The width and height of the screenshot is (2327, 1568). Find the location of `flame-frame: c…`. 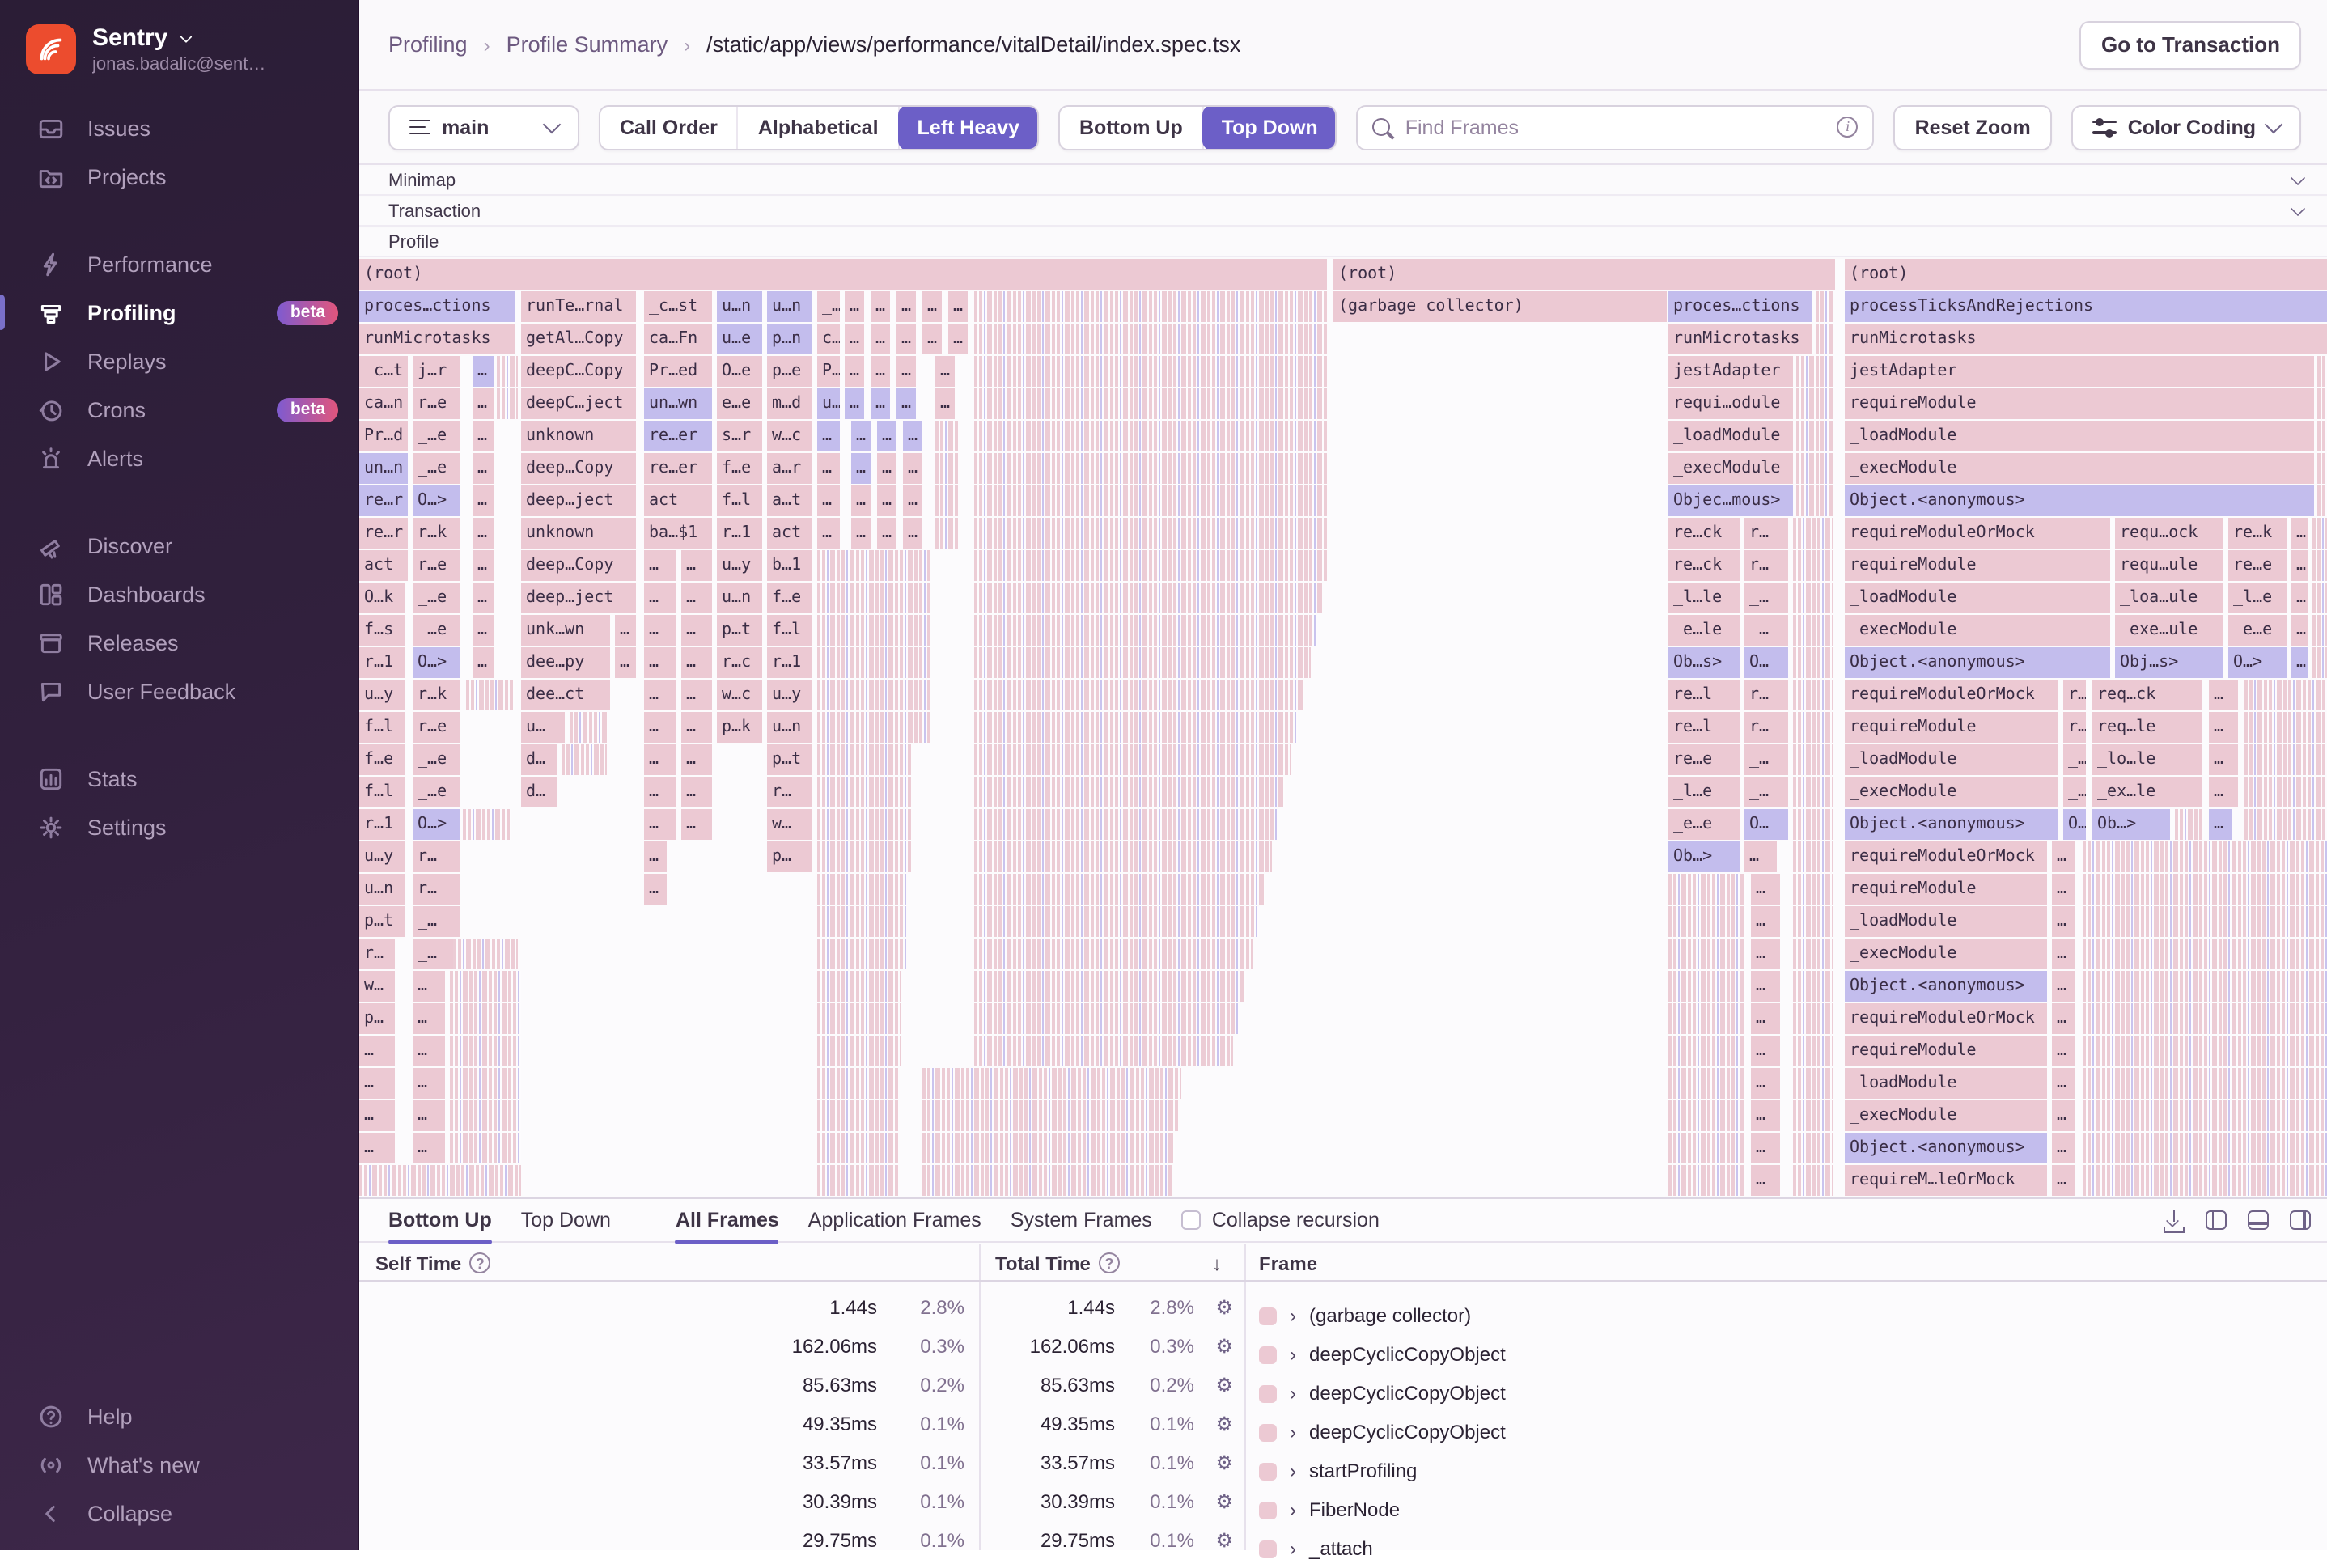

flame-frame: c… is located at coordinates (828, 339).